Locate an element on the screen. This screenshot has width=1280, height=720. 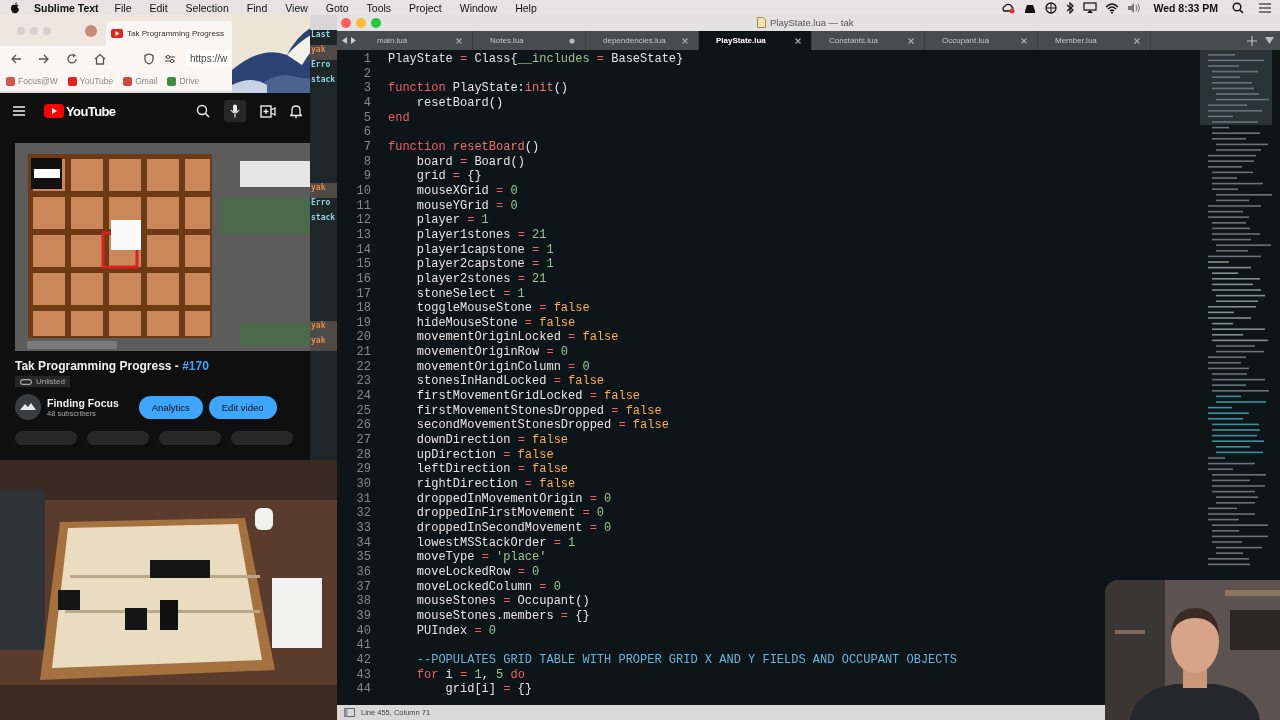
editor-tab: Member.lua is located at coordinates (1094, 40).